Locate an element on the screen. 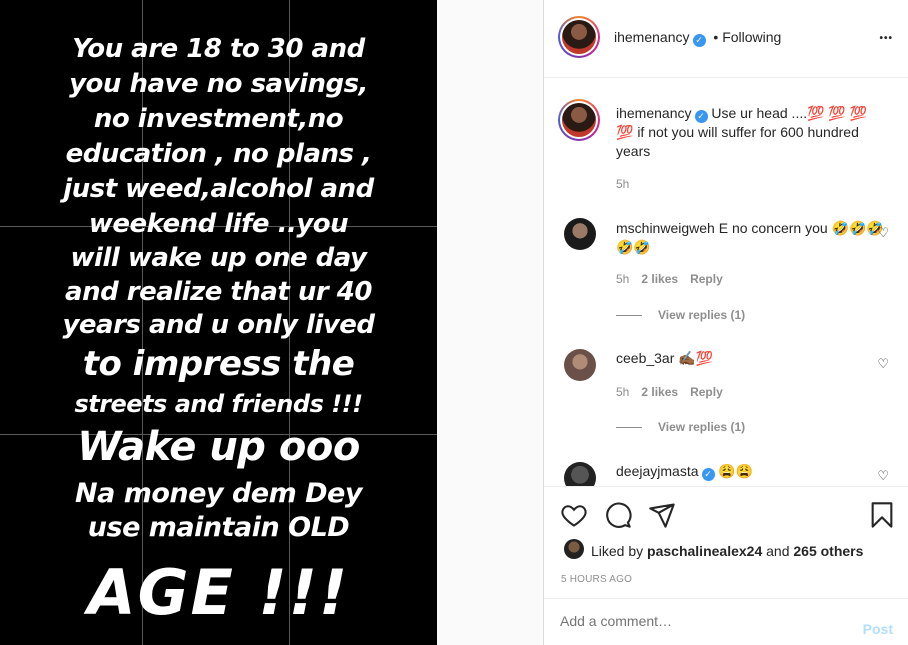 Image resolution: width=908 pixels, height=645 pixels. caption-time: 5h is located at coordinates (623, 184).